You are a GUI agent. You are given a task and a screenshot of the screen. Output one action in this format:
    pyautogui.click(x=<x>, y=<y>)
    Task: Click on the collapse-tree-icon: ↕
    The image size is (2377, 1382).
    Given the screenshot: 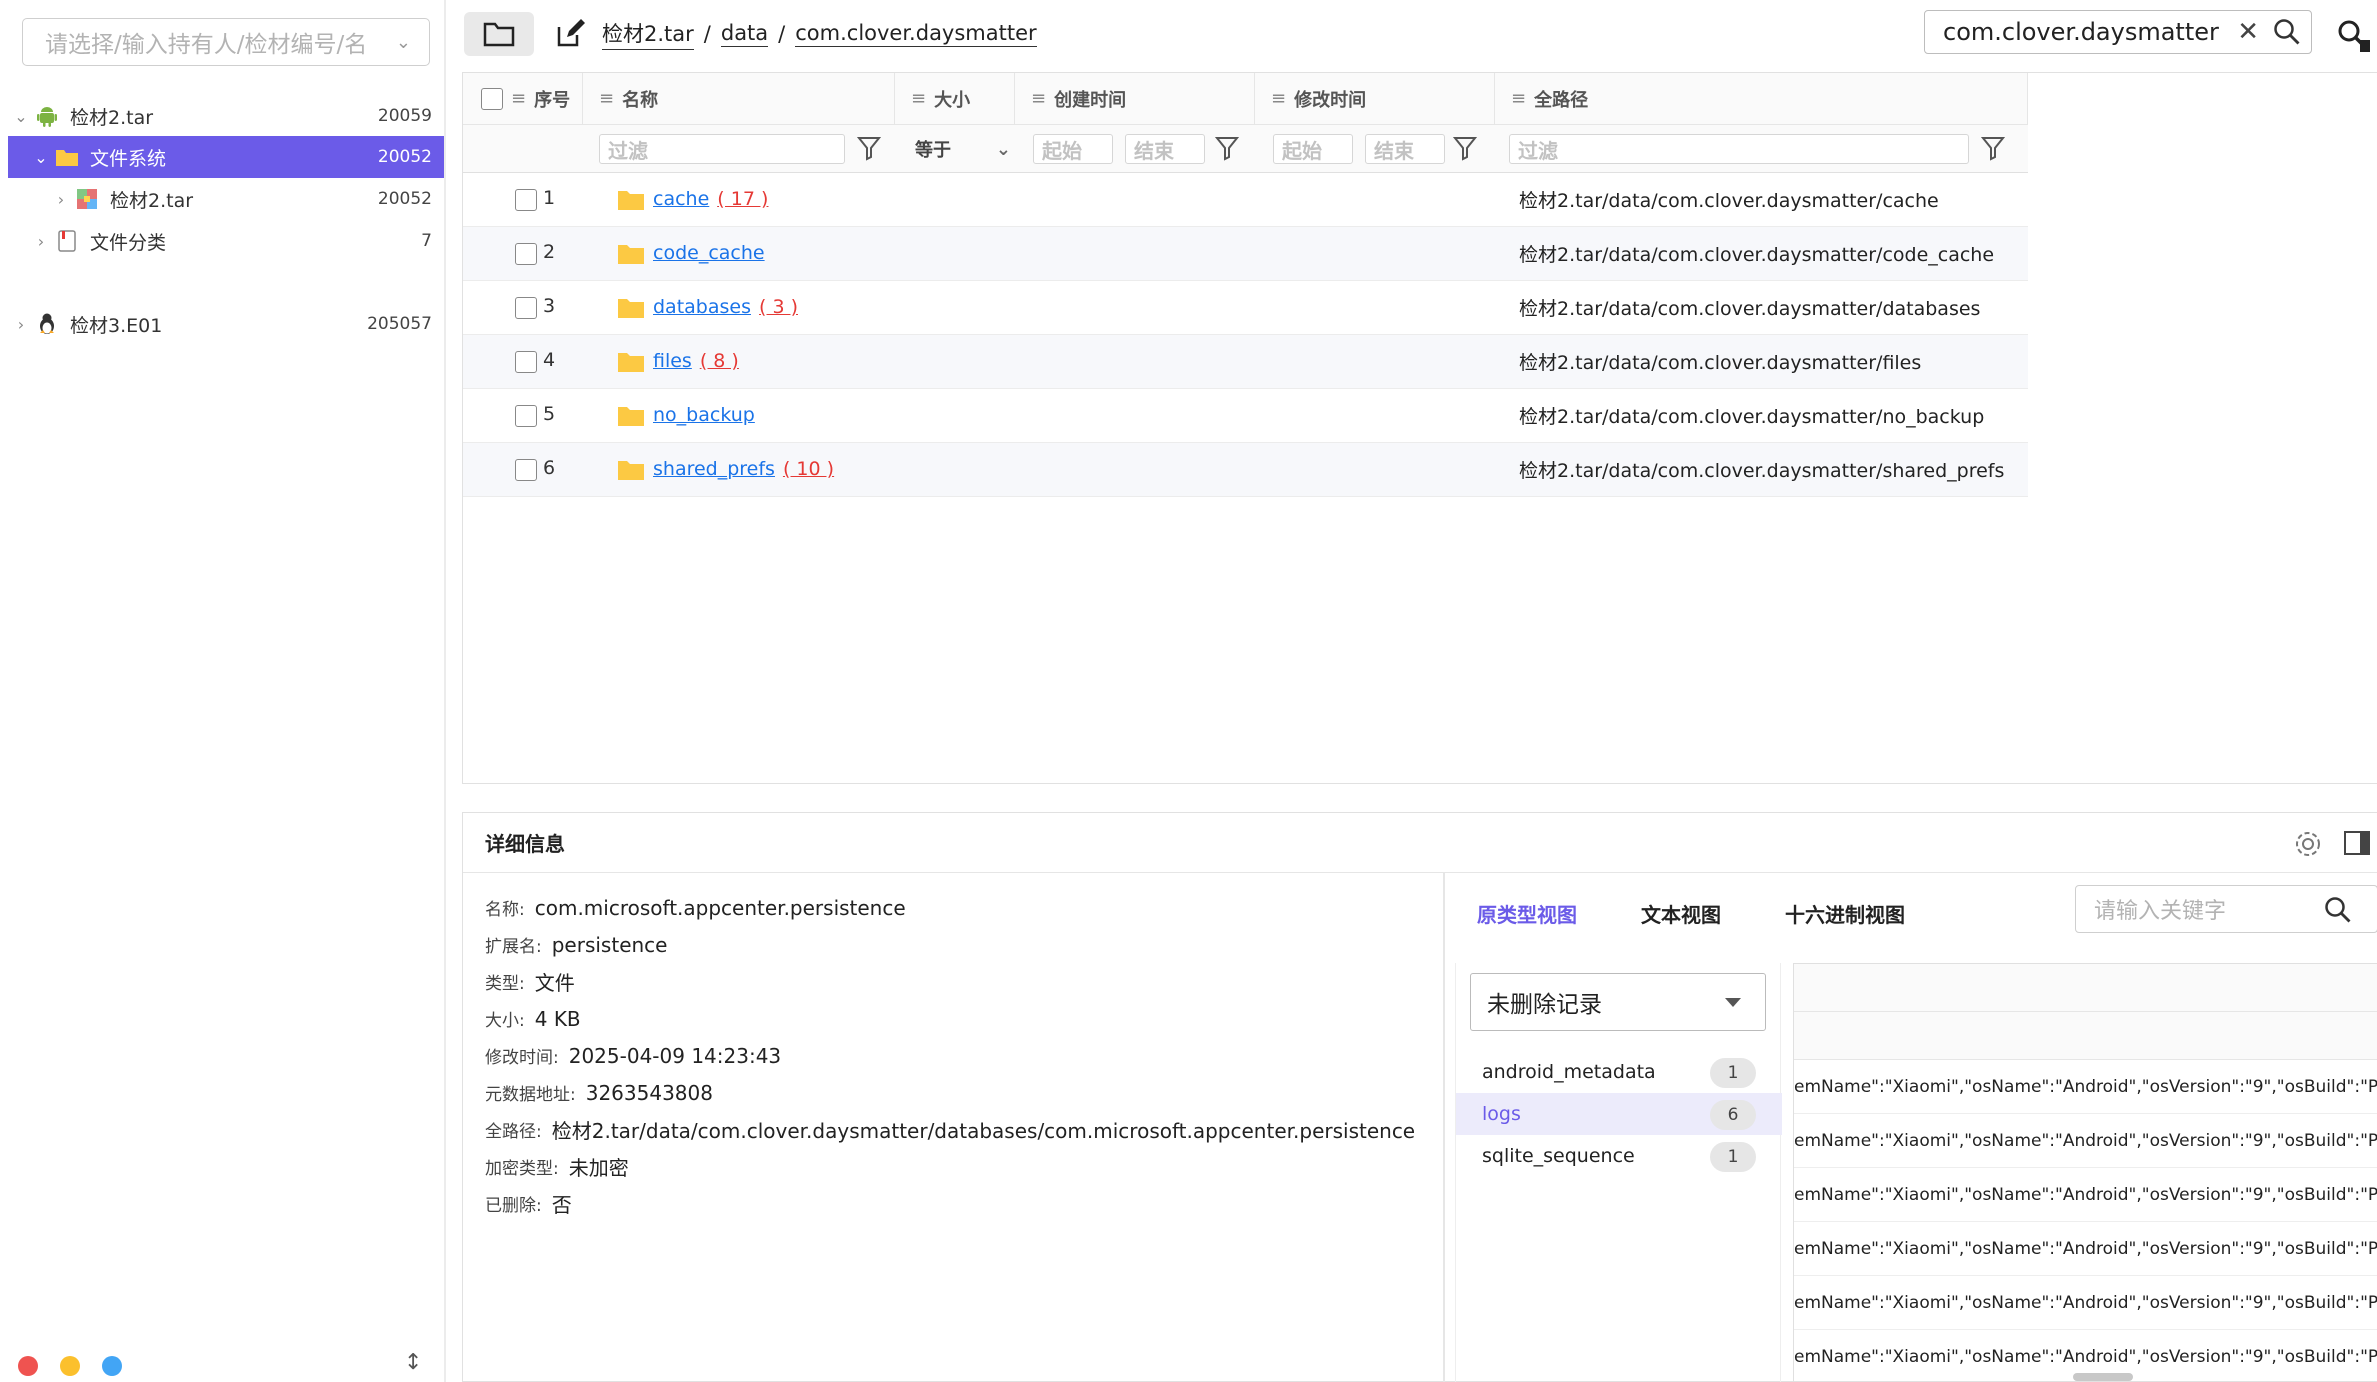 What is the action you would take?
    pyautogui.click(x=413, y=1362)
    